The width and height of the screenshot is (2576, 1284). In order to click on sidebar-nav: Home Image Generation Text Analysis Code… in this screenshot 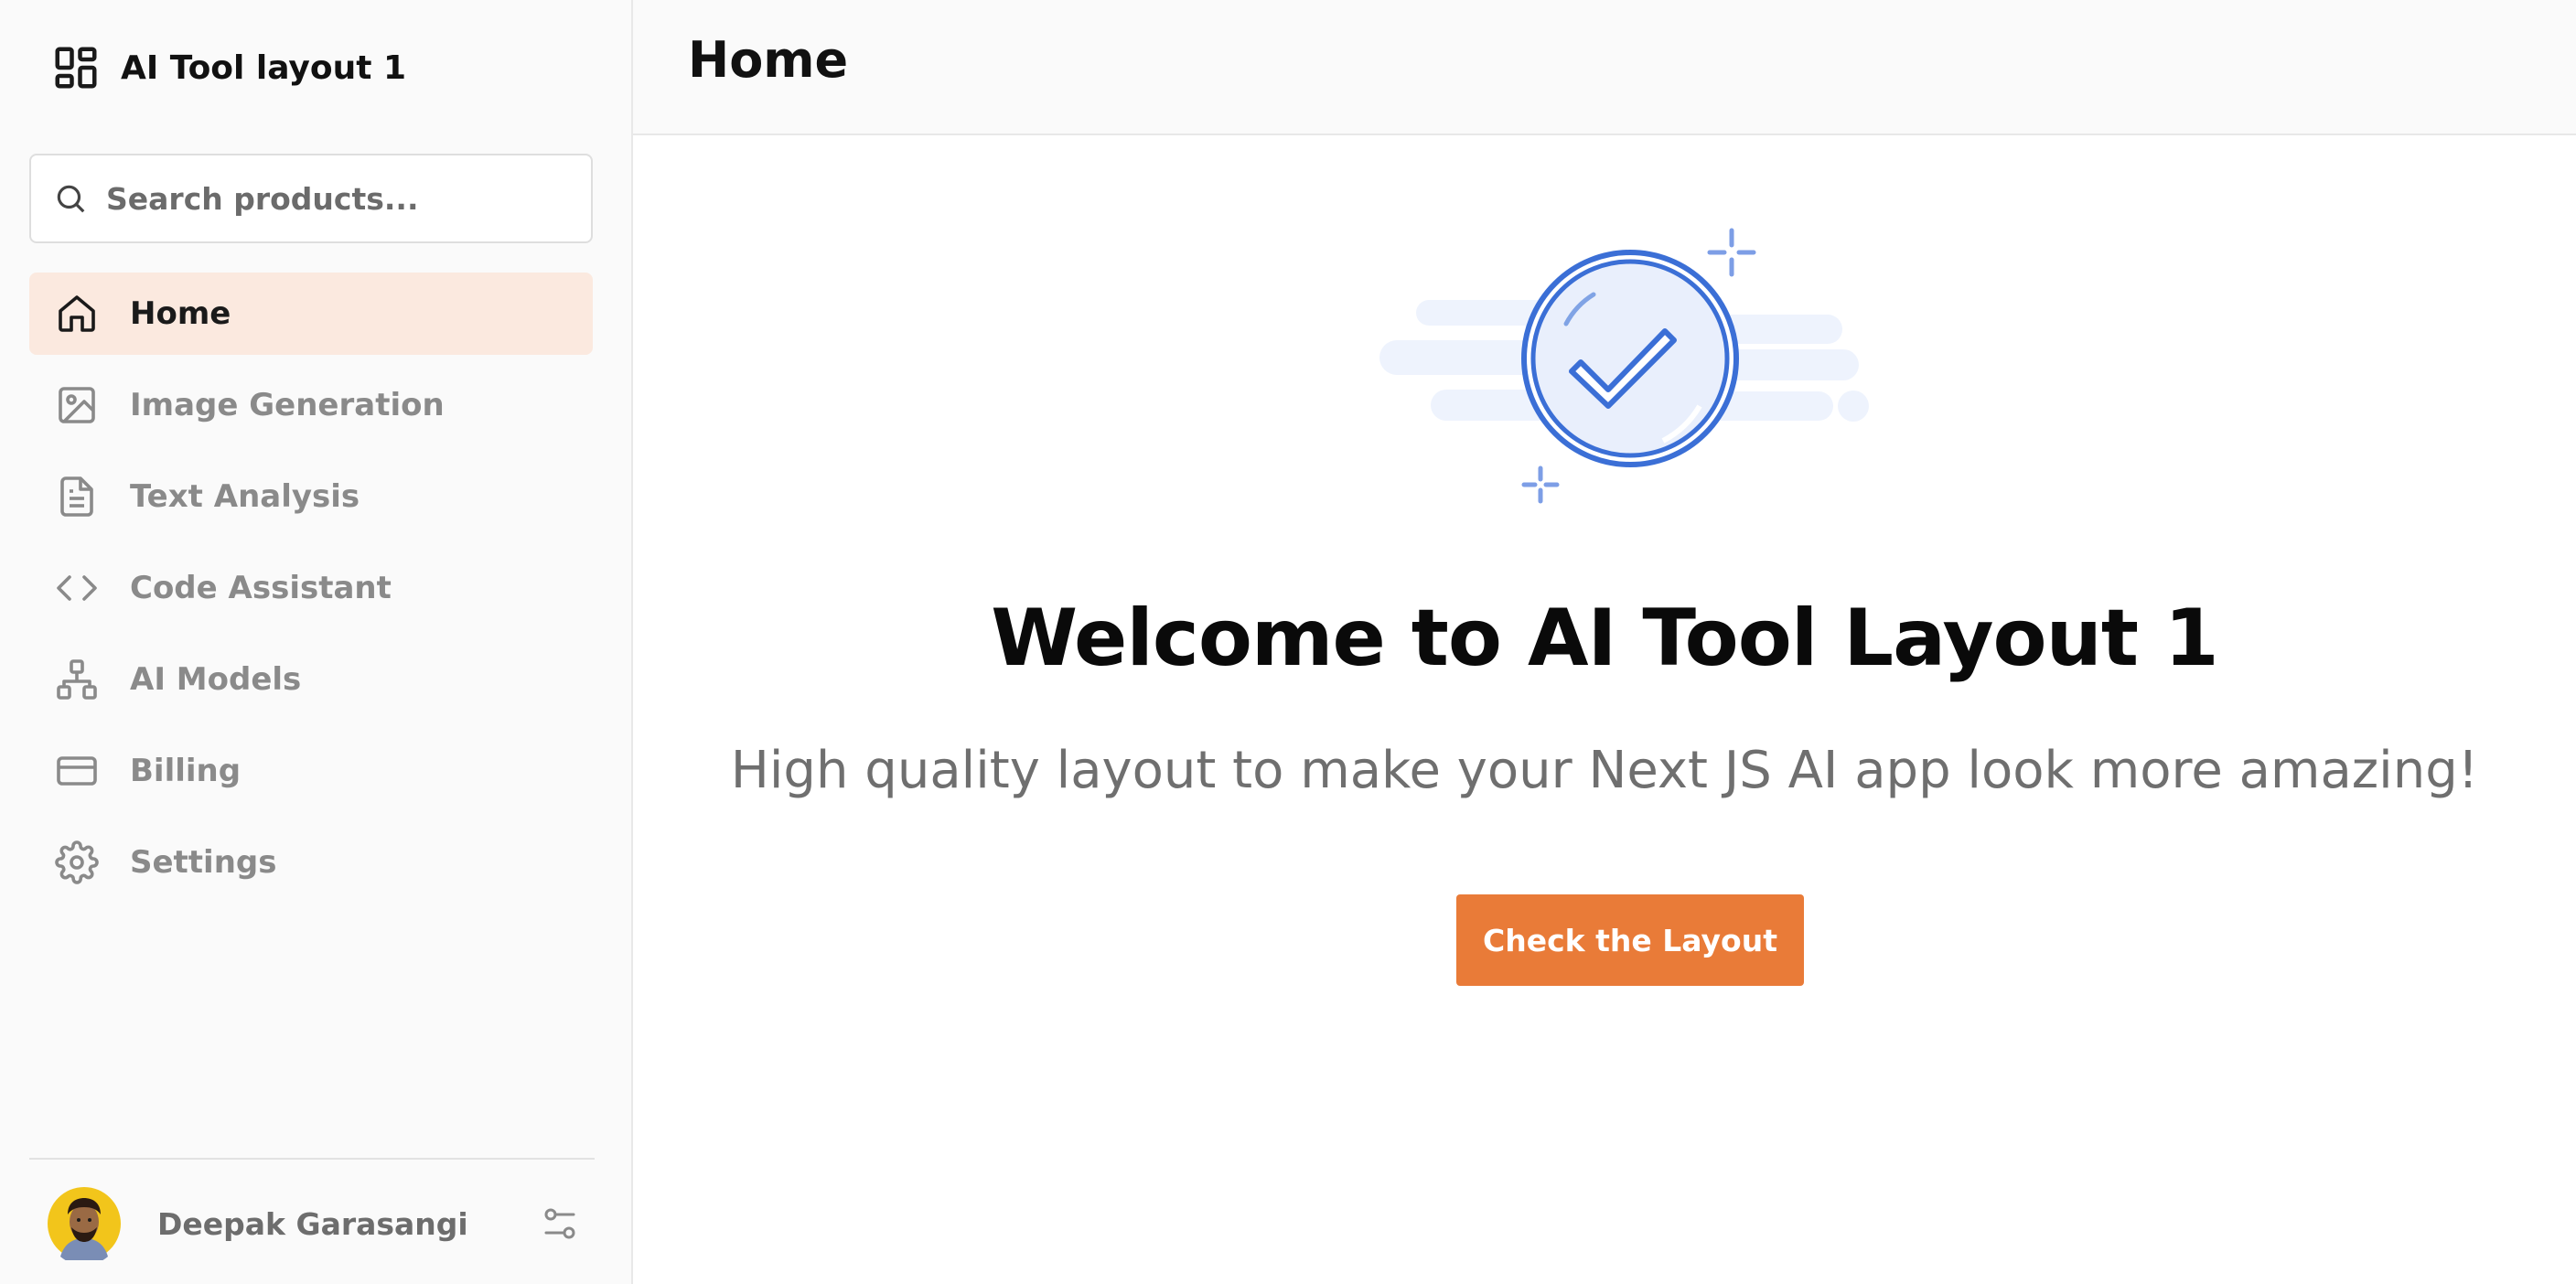, I will do `click(311, 593)`.